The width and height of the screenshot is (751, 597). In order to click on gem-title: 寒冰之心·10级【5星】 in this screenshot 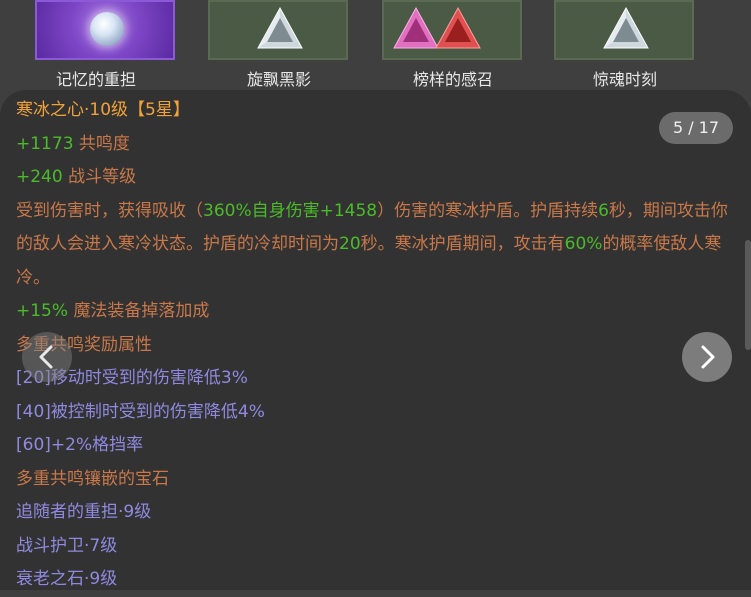, I will do `click(103, 110)`.